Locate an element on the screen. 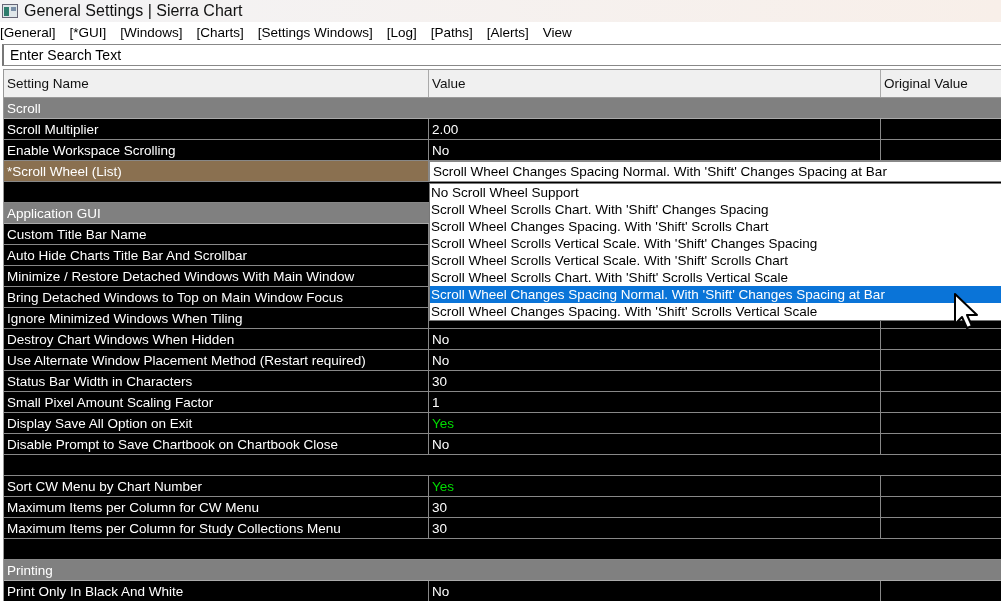  section-title: Printing is located at coordinates (30, 570).